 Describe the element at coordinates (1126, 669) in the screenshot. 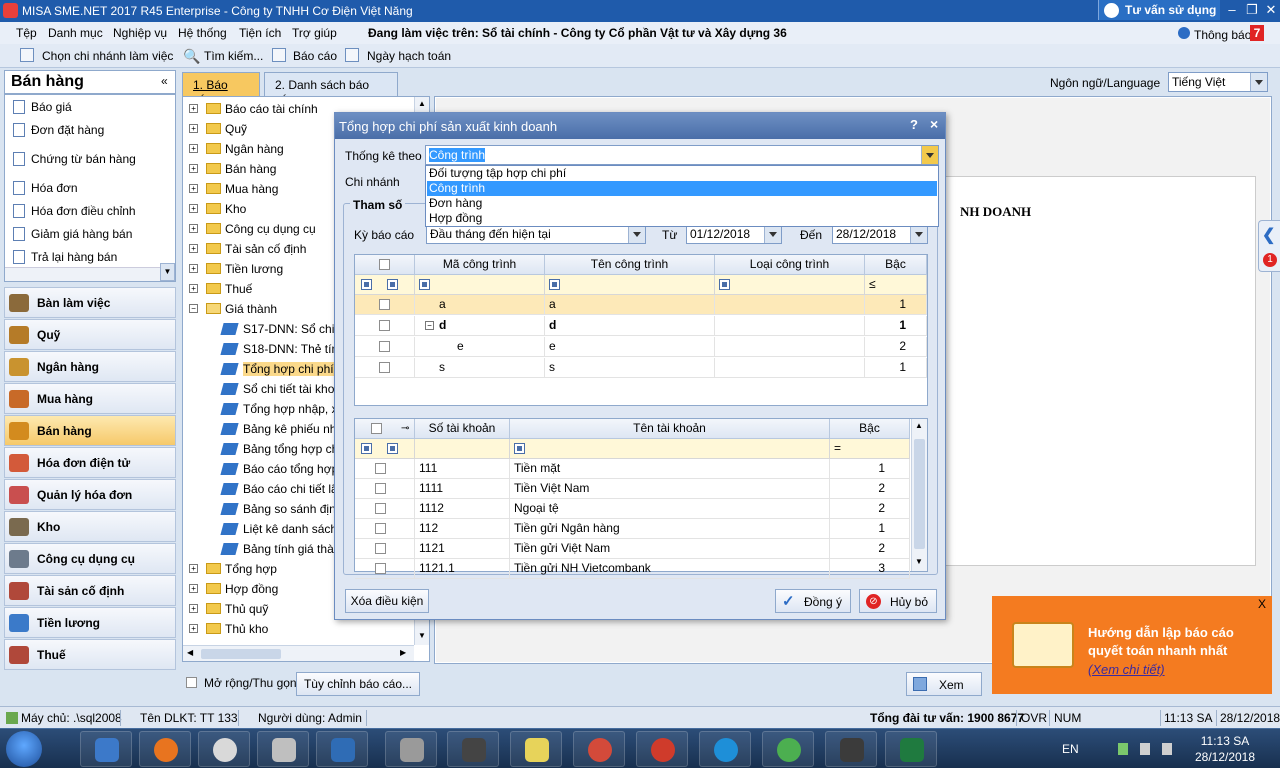

I see `banner-link: (Xem chi tiết)` at that location.